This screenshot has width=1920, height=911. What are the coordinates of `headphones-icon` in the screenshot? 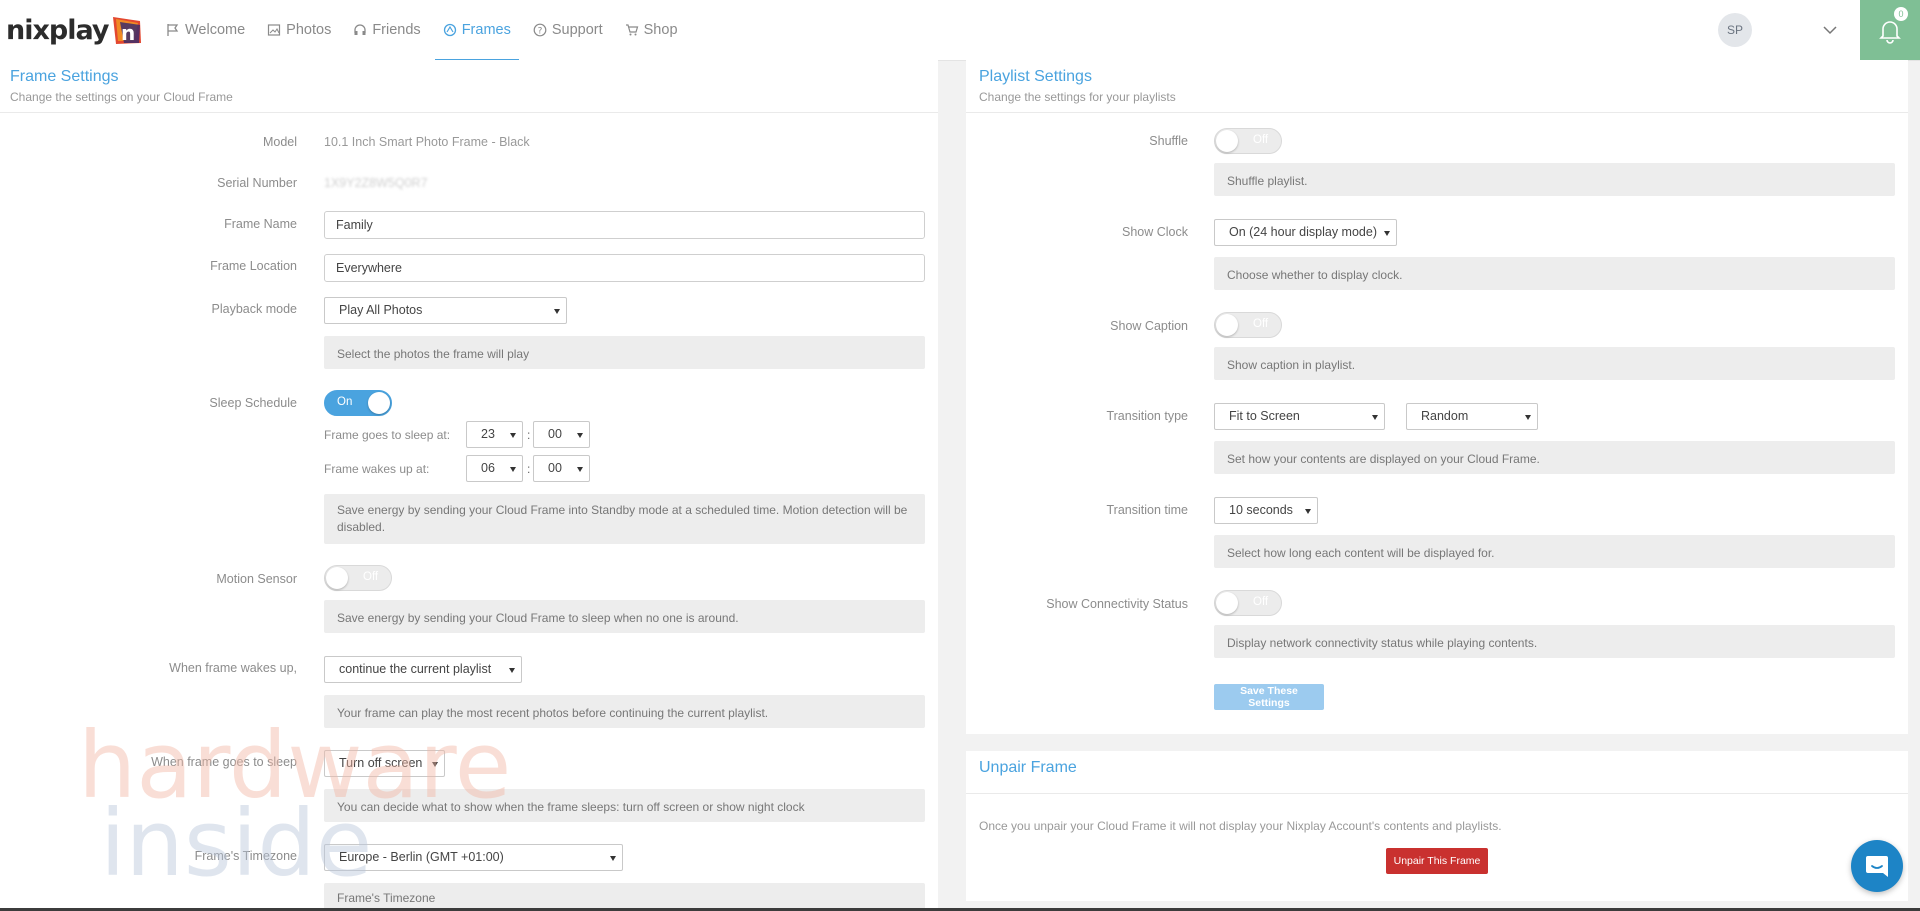 It's located at (360, 29).